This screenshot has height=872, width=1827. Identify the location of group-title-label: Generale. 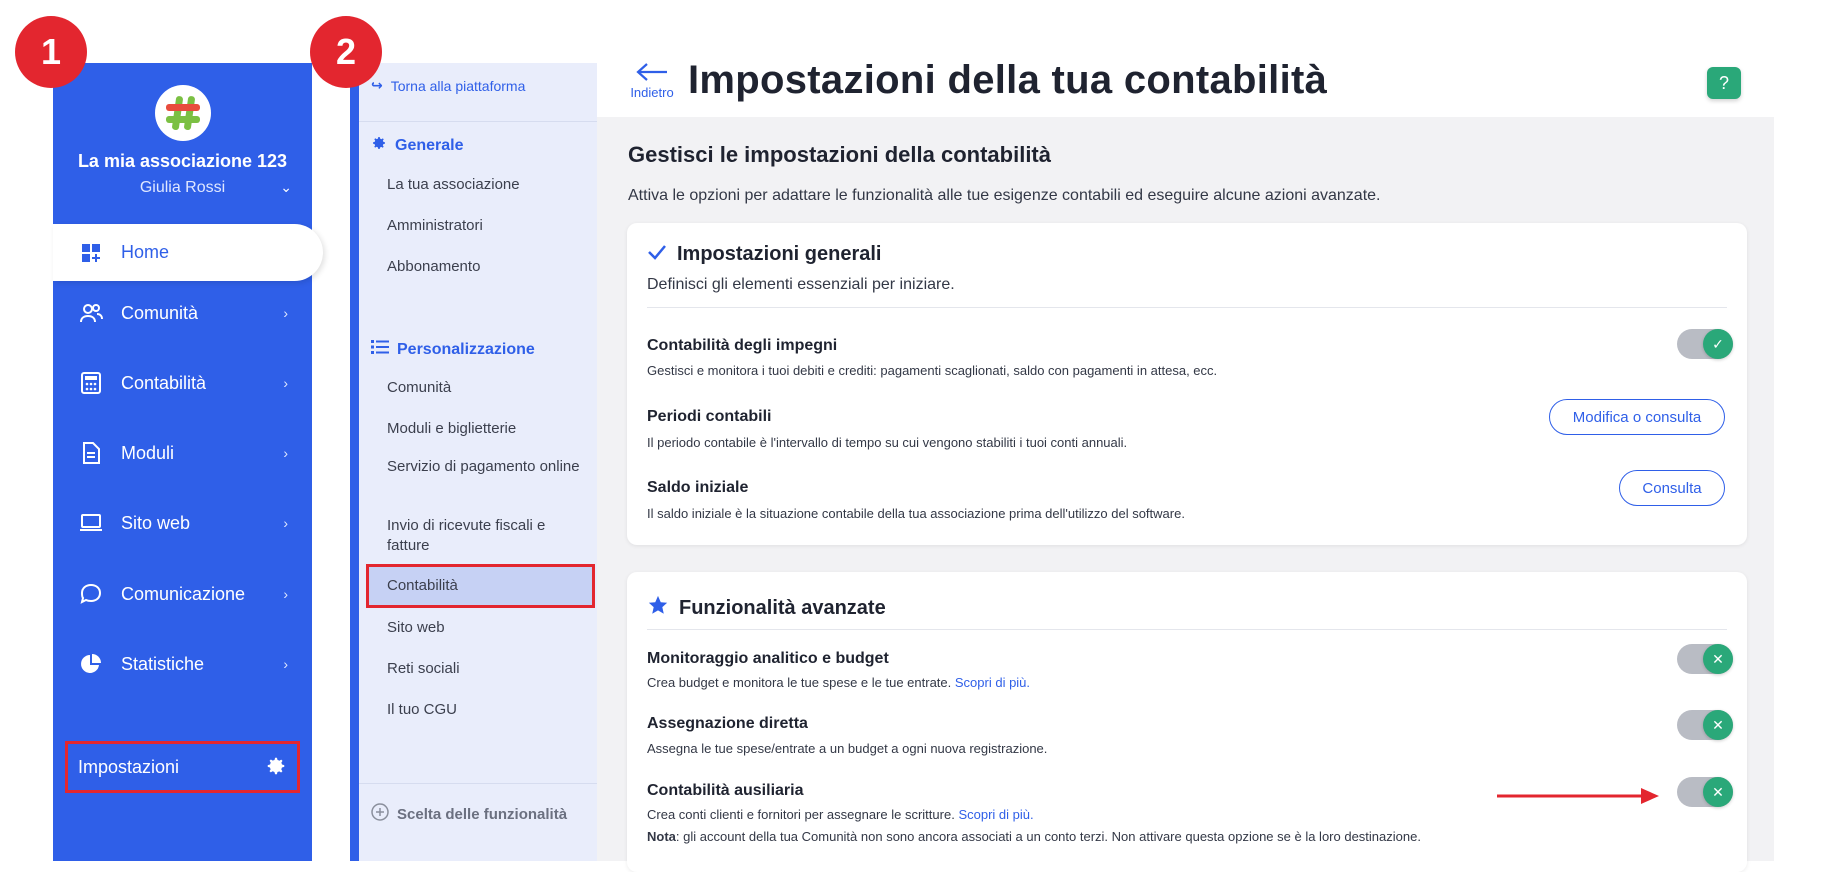
(429, 145).